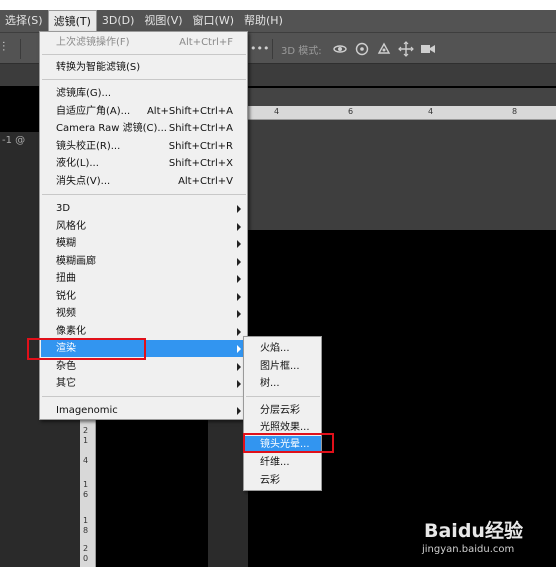 Image resolution: width=556 pixels, height=567 pixels. I want to click on camera-icon, so click(428, 49).